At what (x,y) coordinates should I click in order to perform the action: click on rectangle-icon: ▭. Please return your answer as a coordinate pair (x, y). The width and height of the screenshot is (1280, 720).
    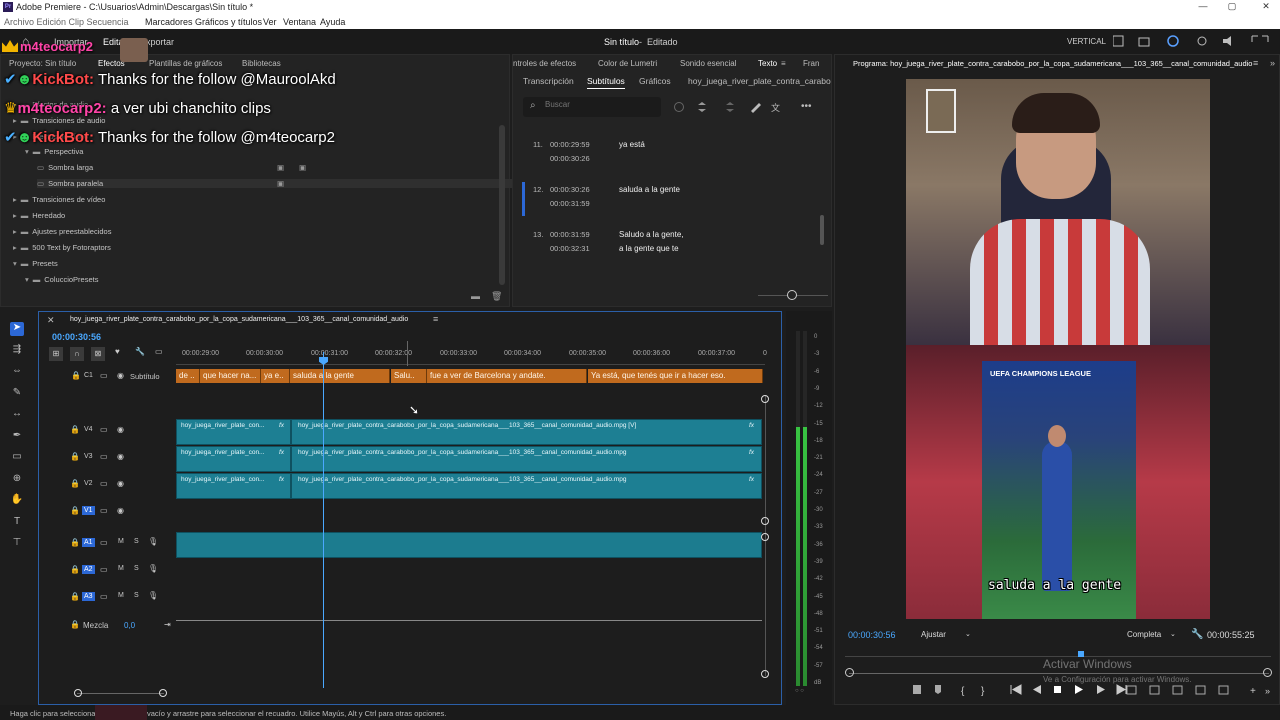
    Looking at the image, I should click on (17, 458).